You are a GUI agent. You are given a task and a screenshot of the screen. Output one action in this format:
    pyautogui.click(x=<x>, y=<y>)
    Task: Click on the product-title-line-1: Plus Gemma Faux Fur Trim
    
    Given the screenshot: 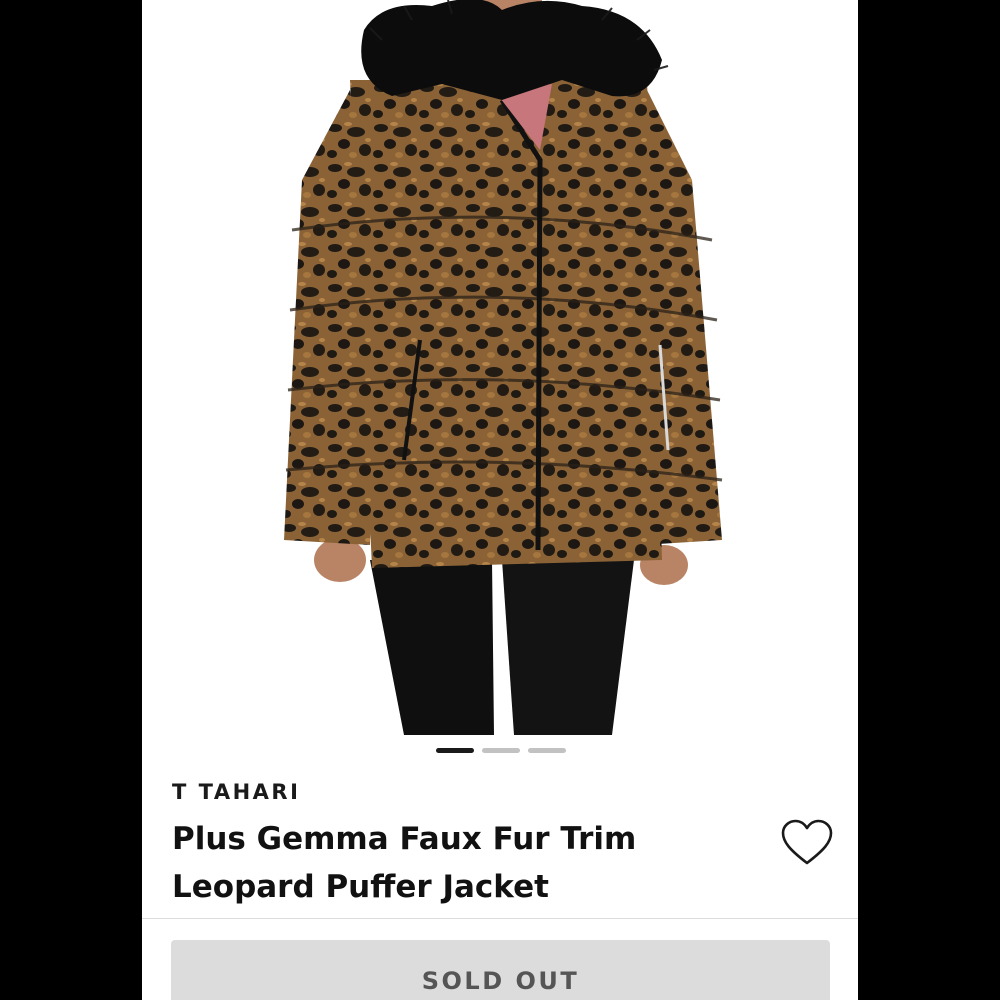 What is the action you would take?
    pyautogui.click(x=404, y=839)
    